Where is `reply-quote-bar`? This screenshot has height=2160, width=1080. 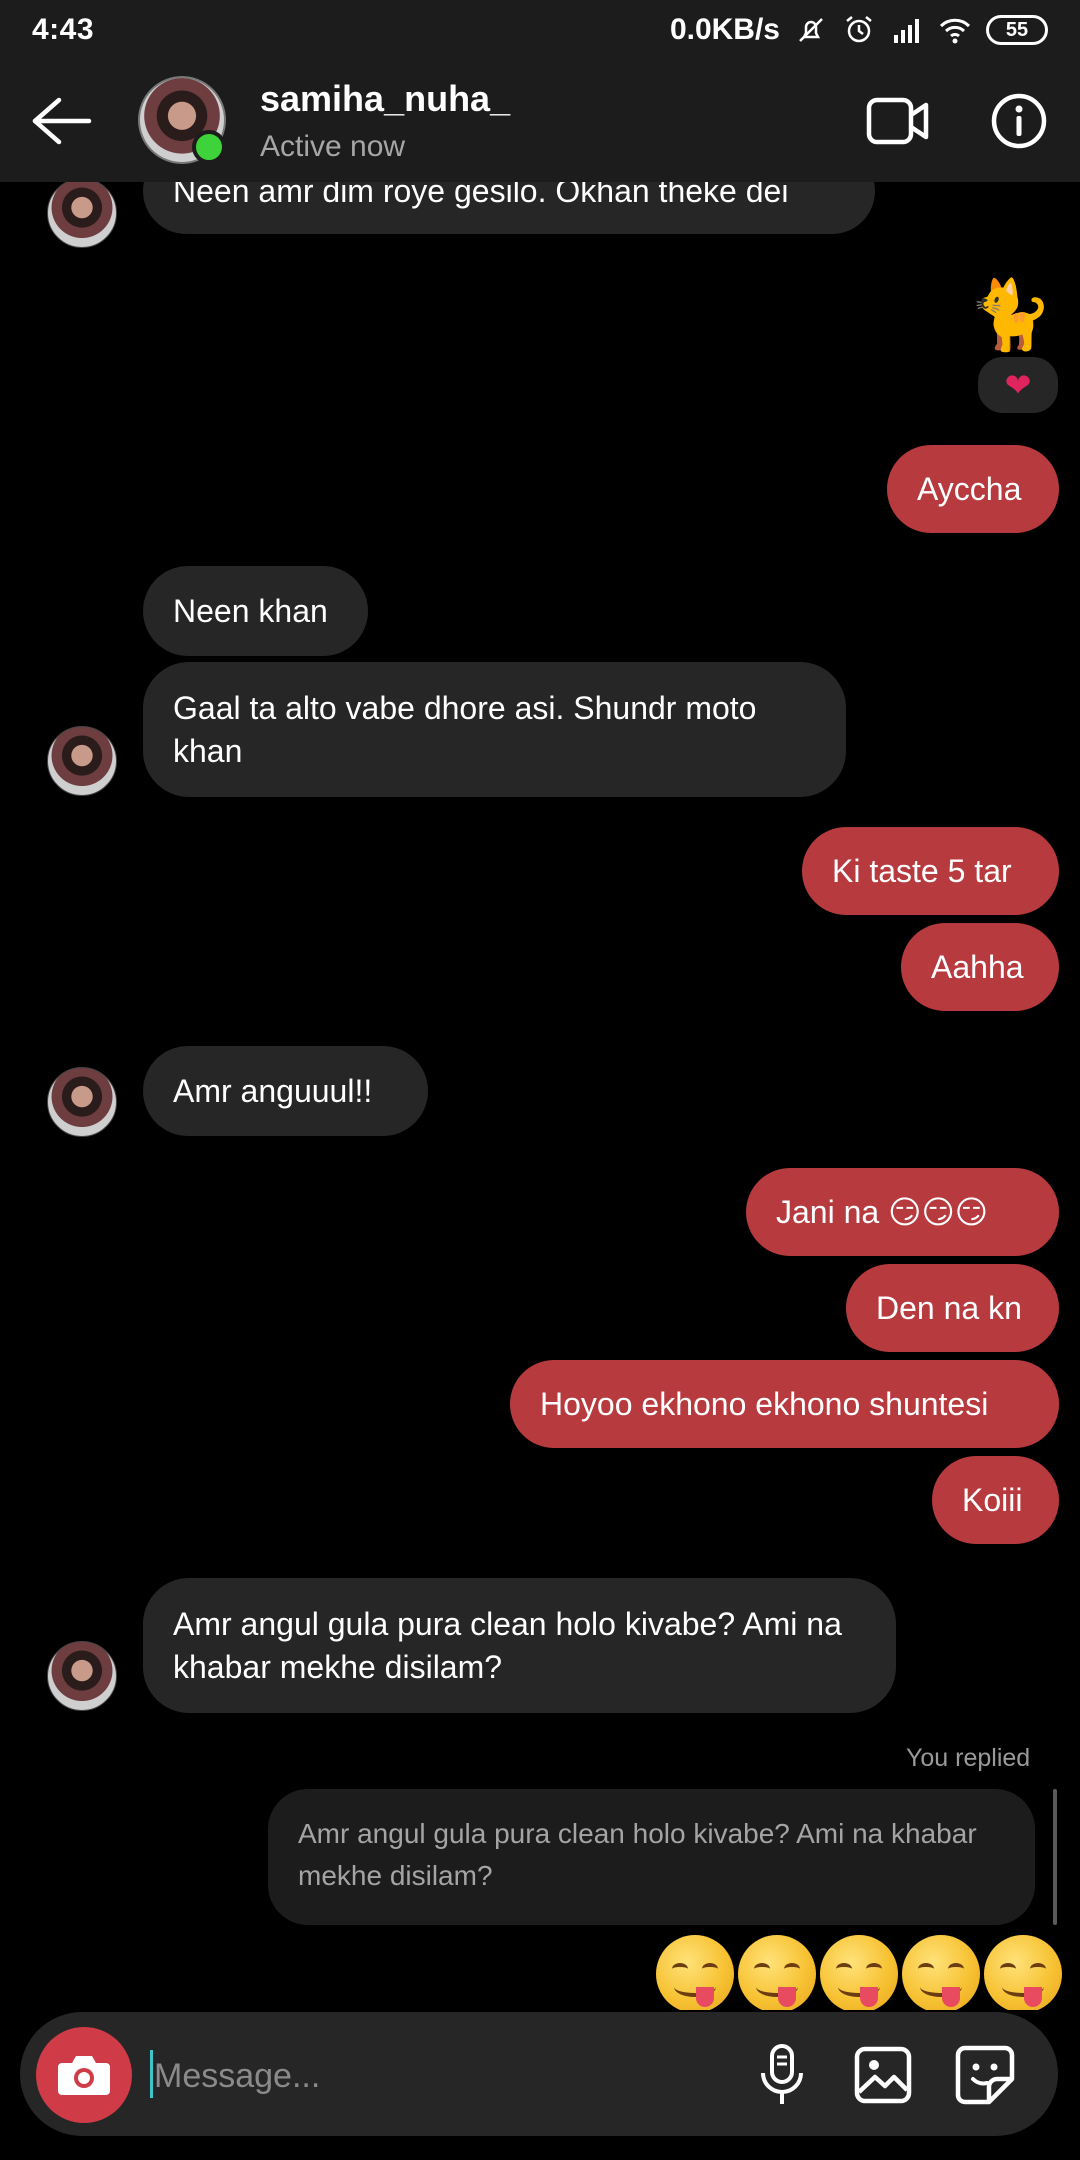 reply-quote-bar is located at coordinates (1055, 1857).